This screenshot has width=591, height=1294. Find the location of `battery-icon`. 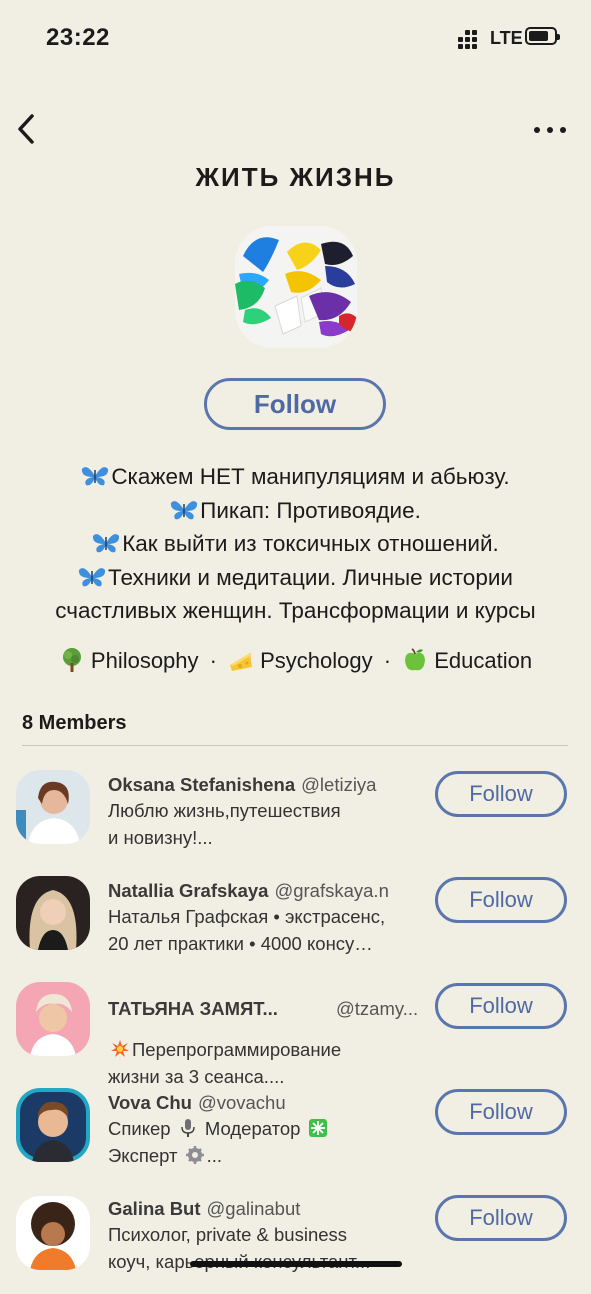

battery-icon is located at coordinates (542, 36).